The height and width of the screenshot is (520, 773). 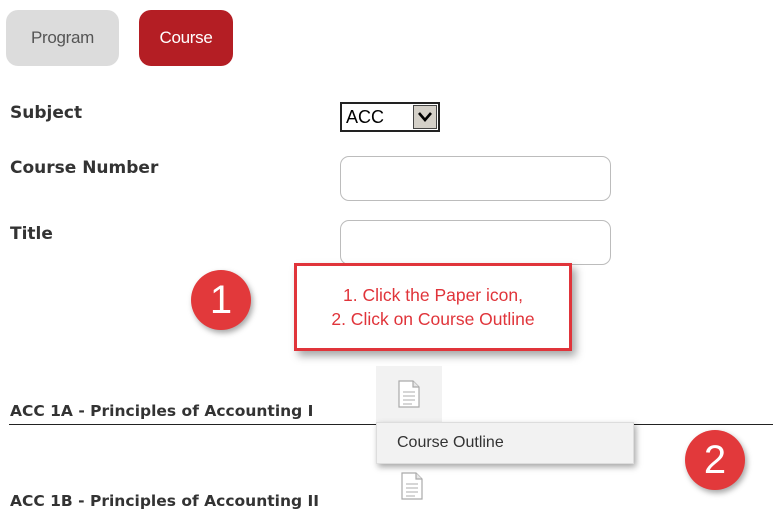 What do you see at coordinates (425, 117) in the screenshot?
I see `chevron-down-icon` at bounding box center [425, 117].